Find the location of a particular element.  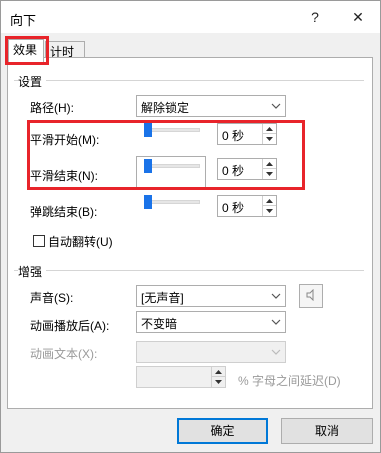

animate-text-label: 动画文本(X): is located at coordinates (64, 354).